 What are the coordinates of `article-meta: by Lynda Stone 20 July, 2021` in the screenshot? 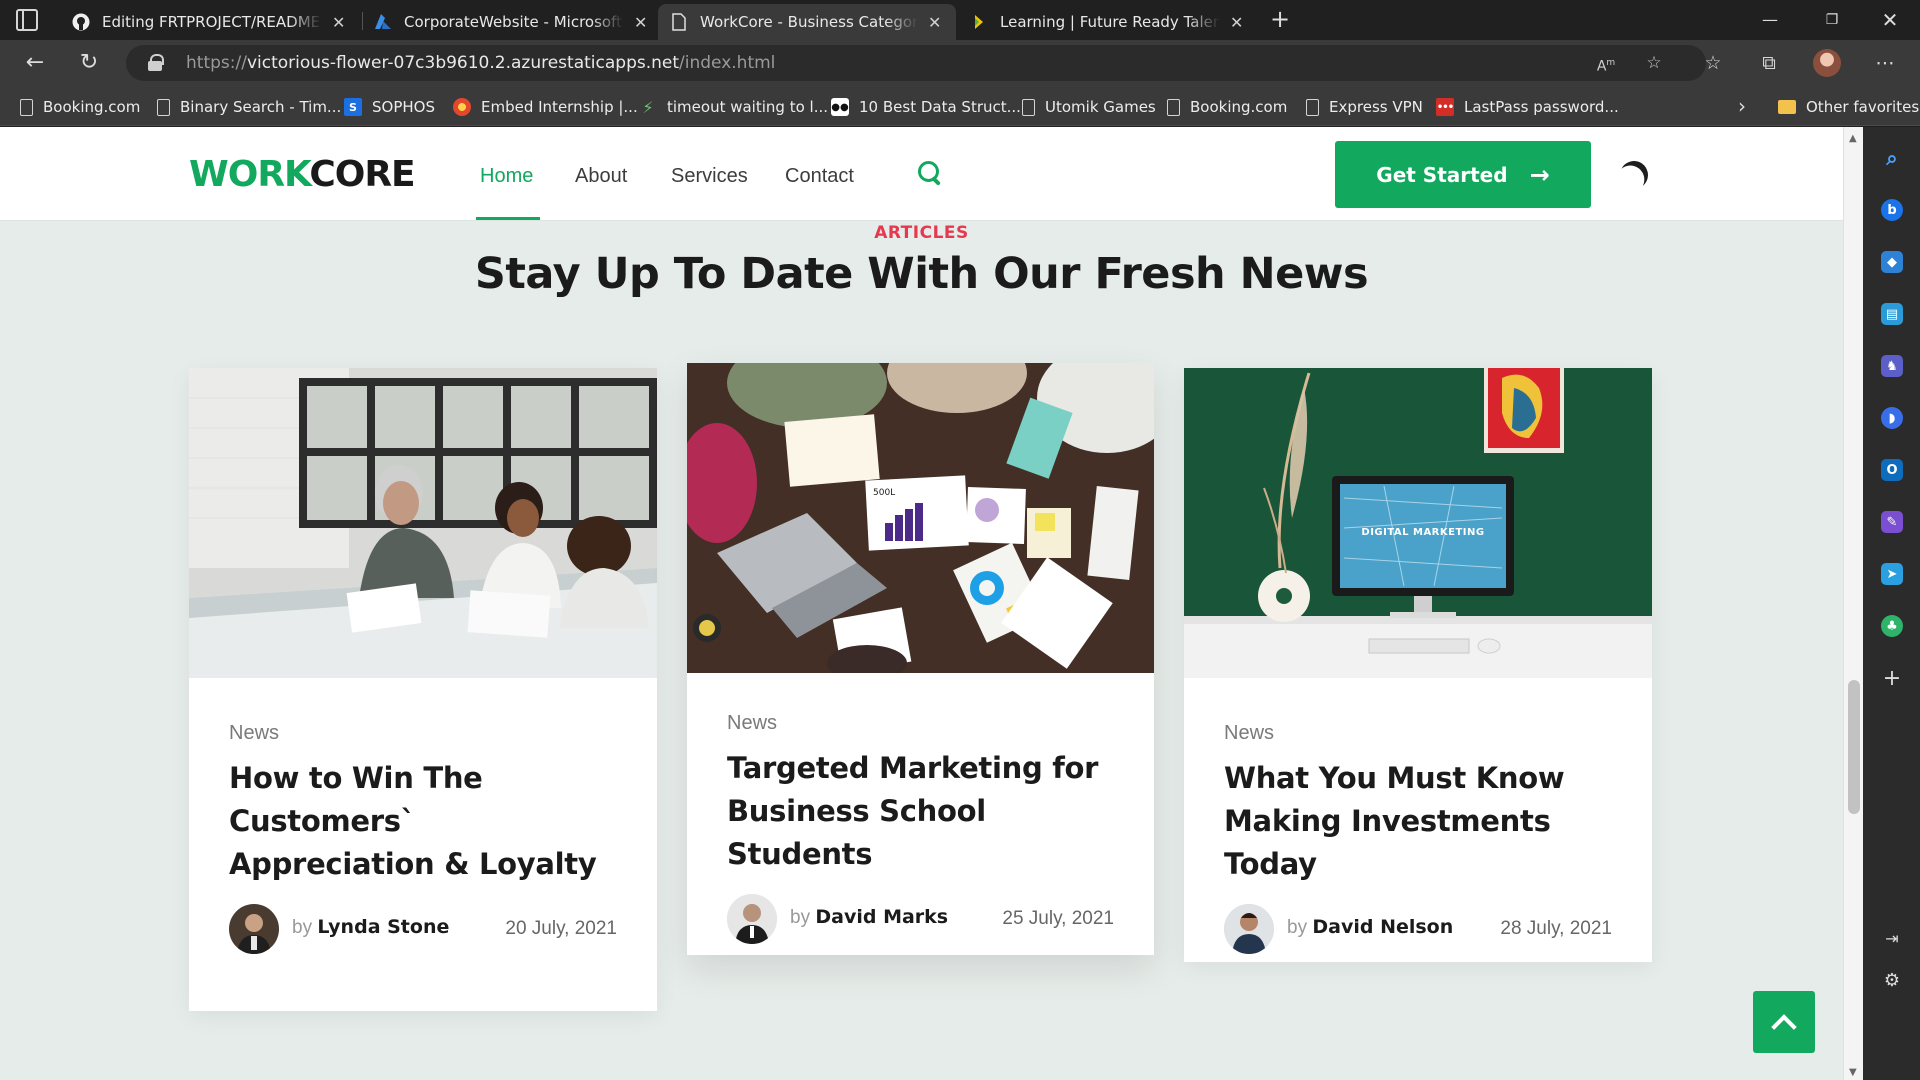 It's located at (423, 929).